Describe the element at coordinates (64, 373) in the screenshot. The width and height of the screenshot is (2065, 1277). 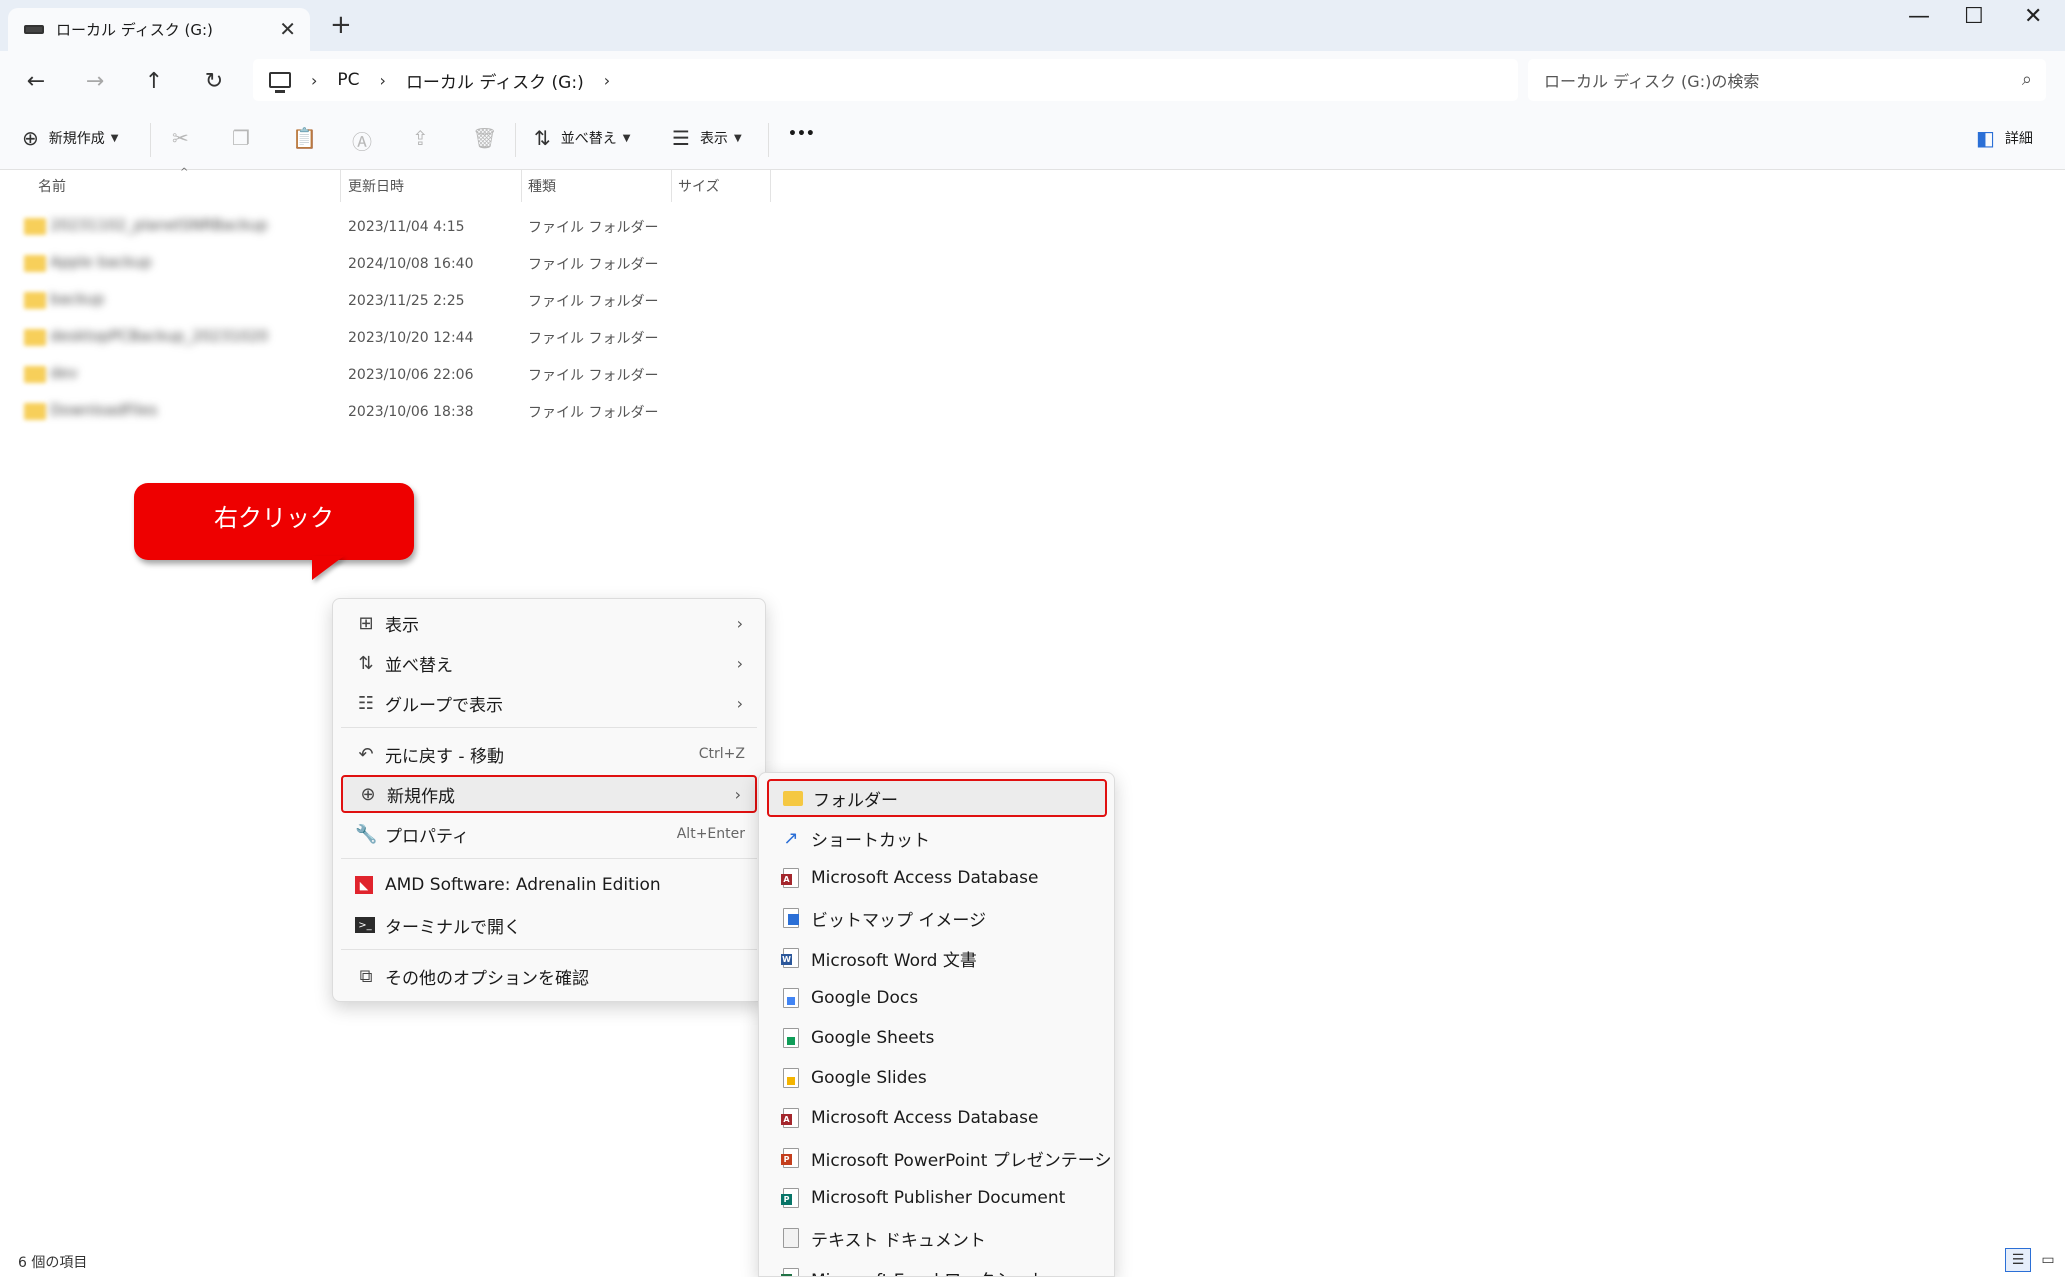
I see `file-name: dev` at that location.